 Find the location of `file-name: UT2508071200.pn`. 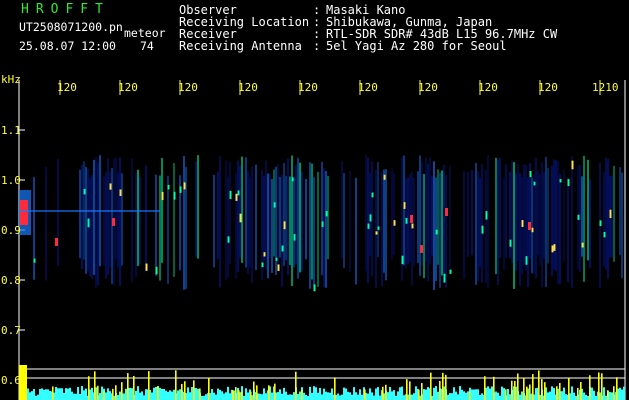

file-name: UT2508071200.pn is located at coordinates (71, 27).